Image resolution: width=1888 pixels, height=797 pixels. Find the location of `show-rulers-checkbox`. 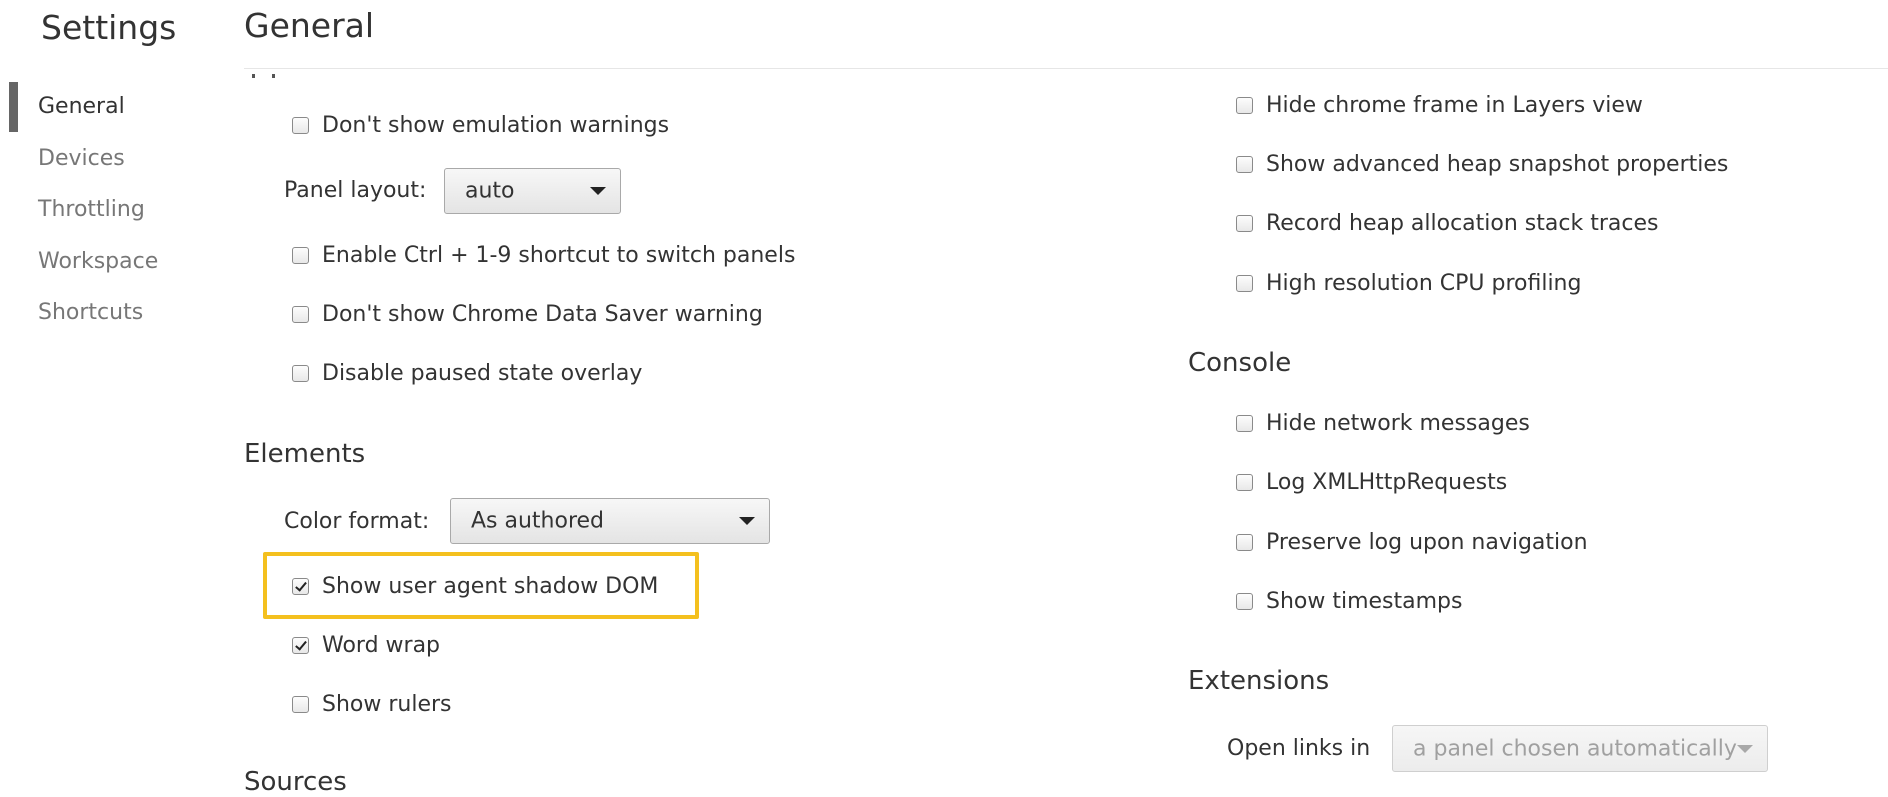

show-rulers-checkbox is located at coordinates (300, 704).